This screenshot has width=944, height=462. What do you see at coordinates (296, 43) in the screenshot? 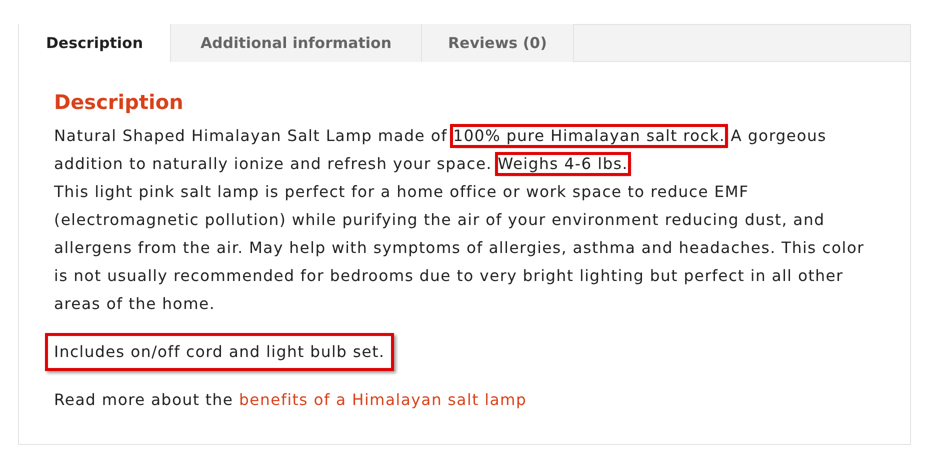
I see `tab: Additional information` at bounding box center [296, 43].